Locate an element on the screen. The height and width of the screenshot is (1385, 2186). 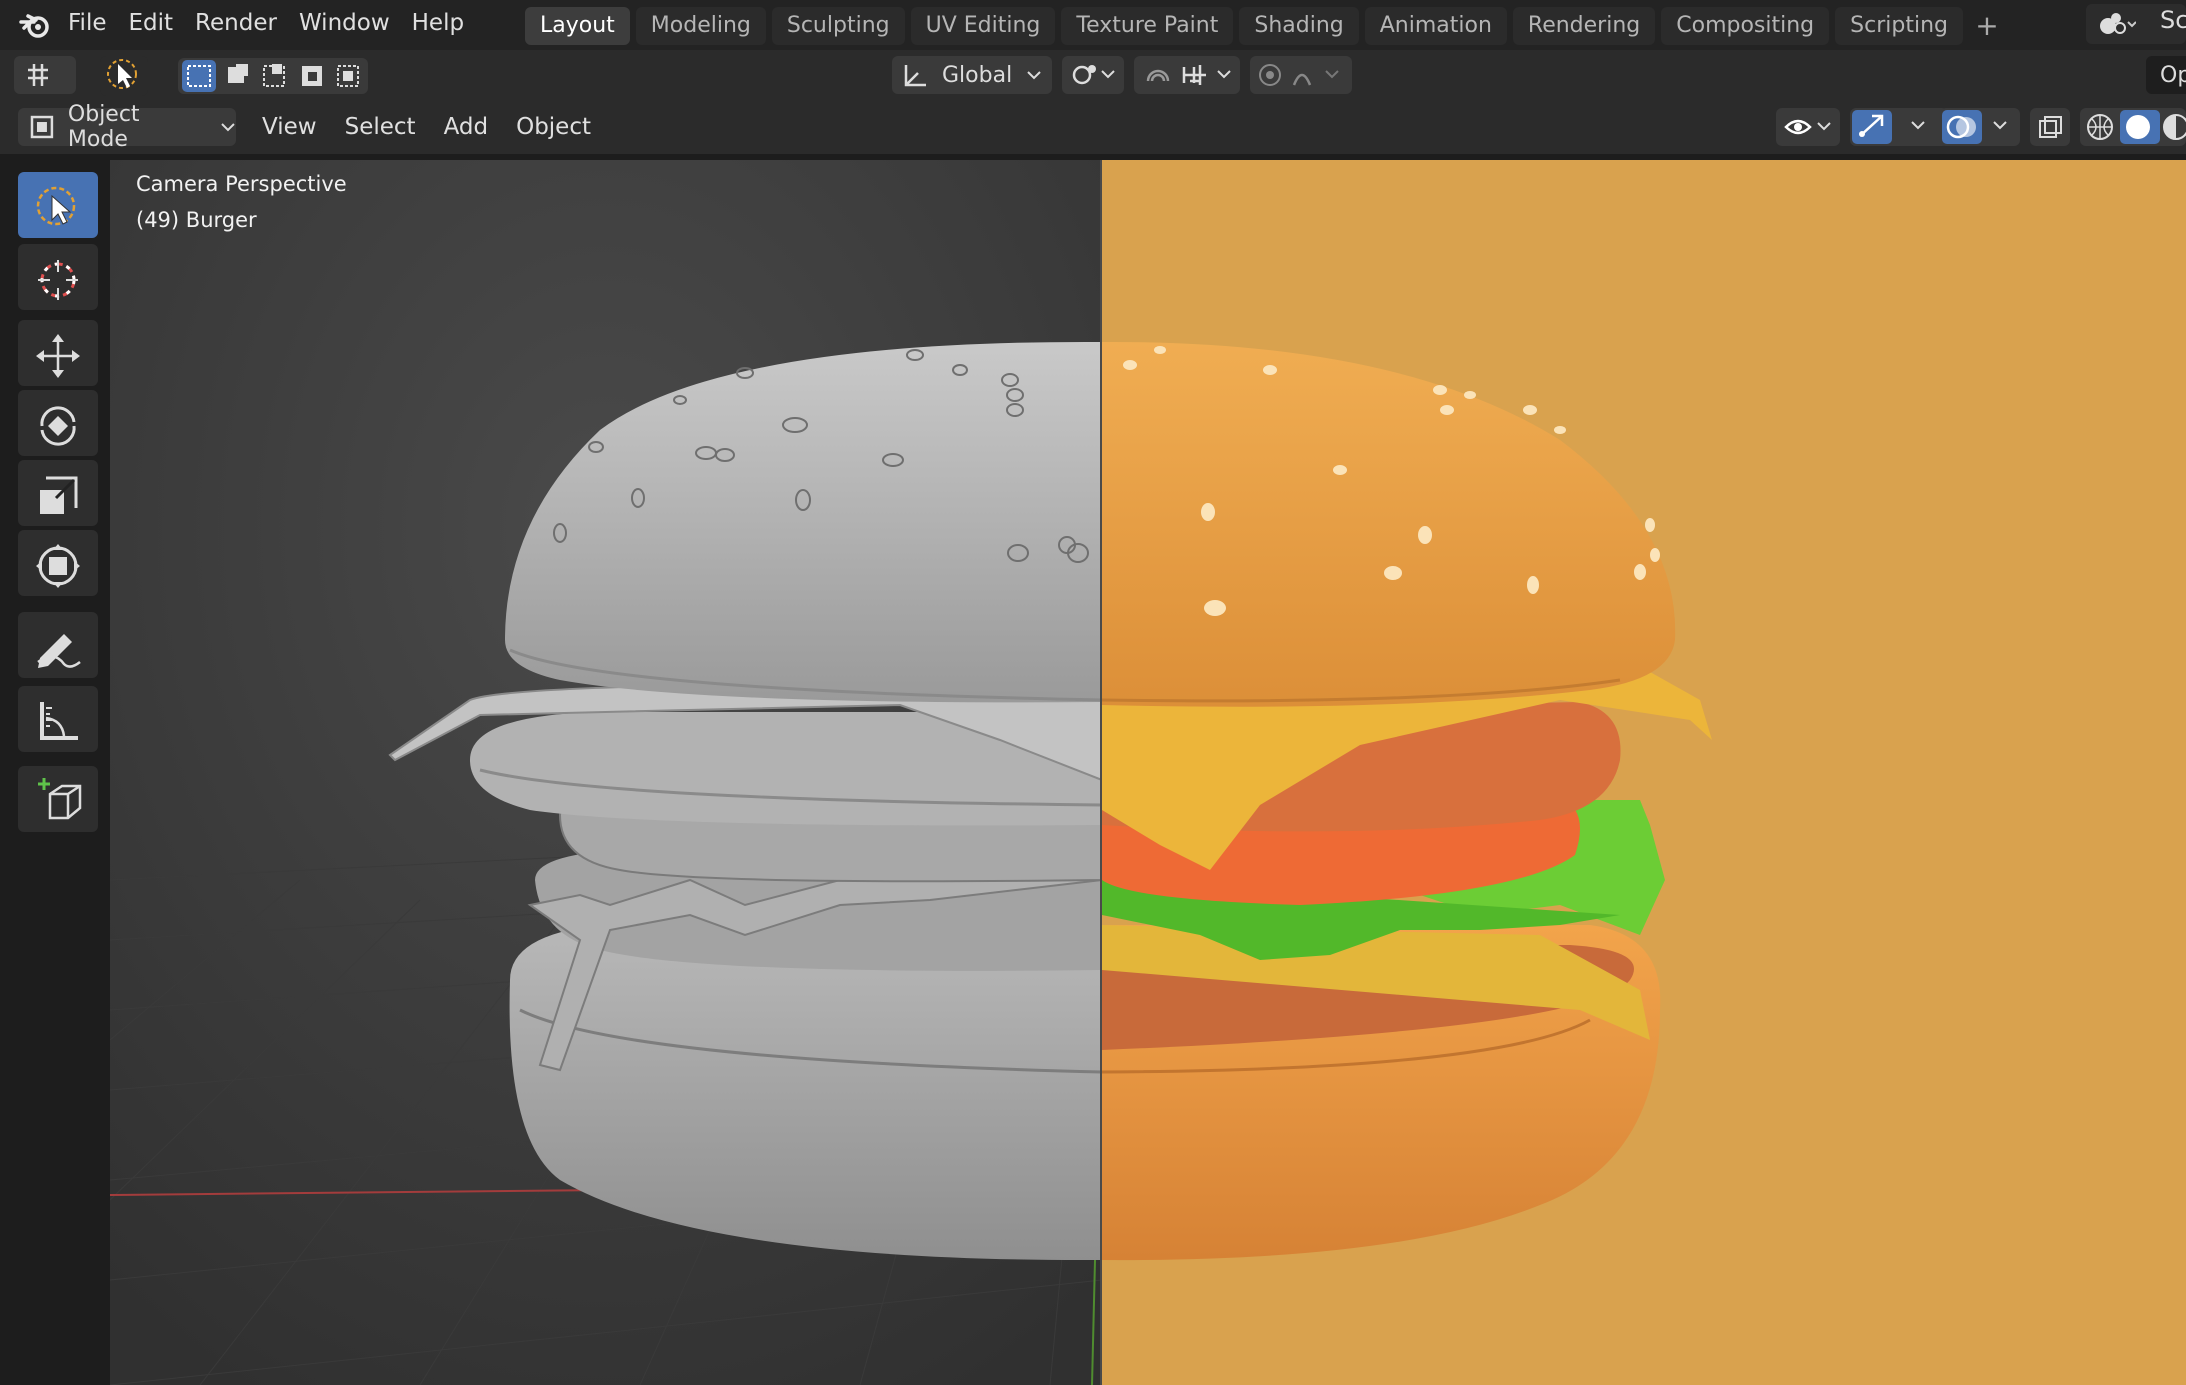
tool-header: Global Op is located at coordinates (1093, 75).